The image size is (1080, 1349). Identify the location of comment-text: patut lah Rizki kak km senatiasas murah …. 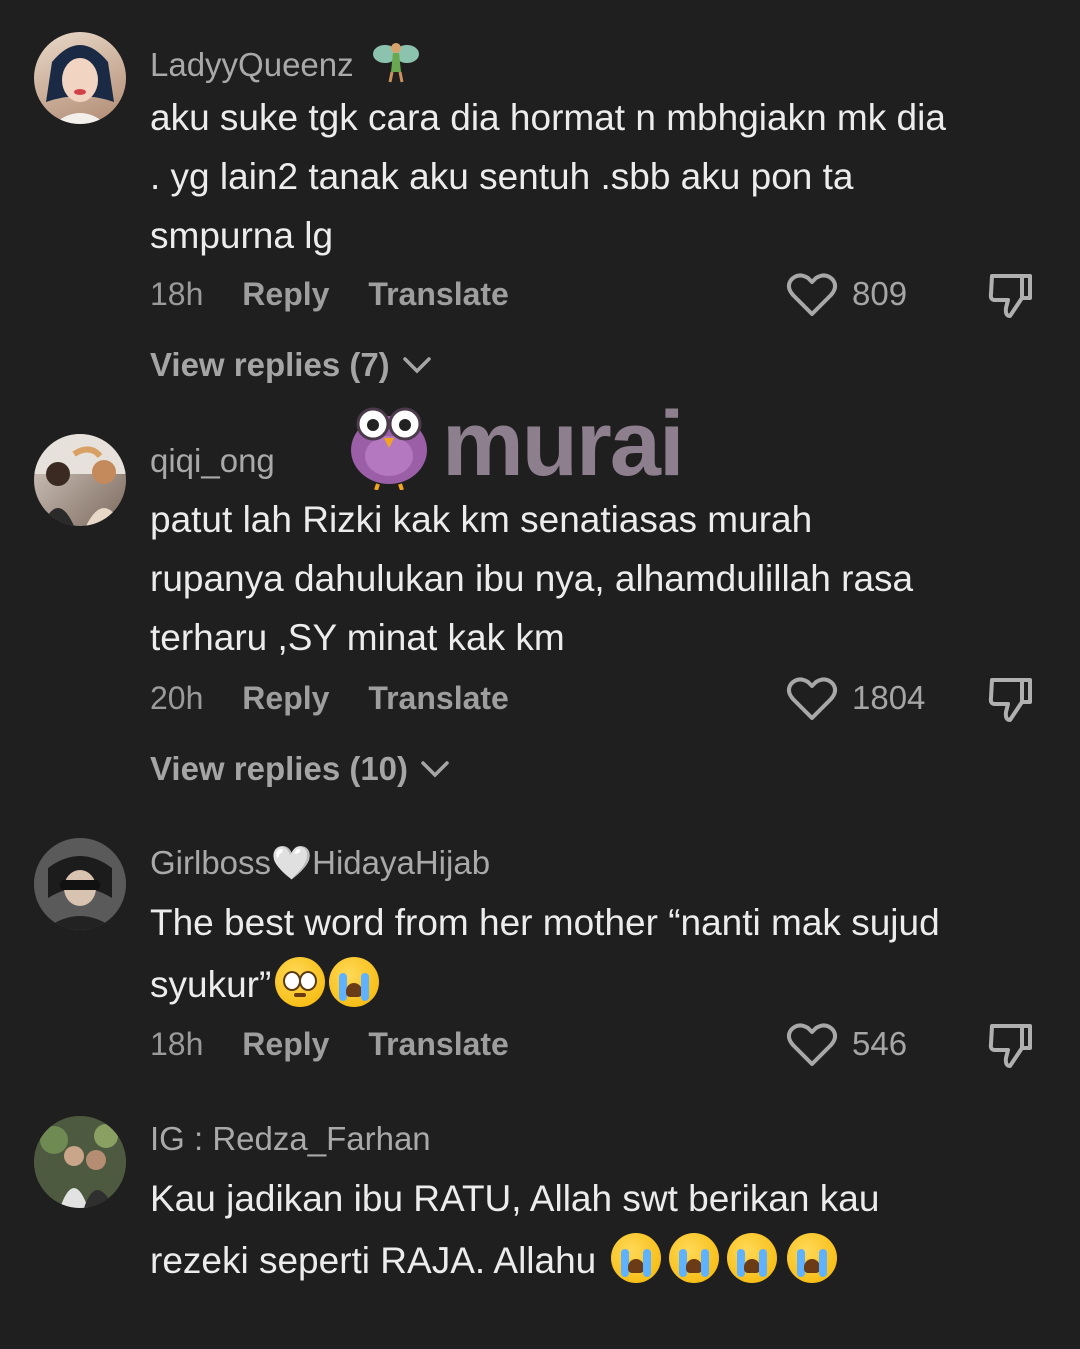
(532, 578).